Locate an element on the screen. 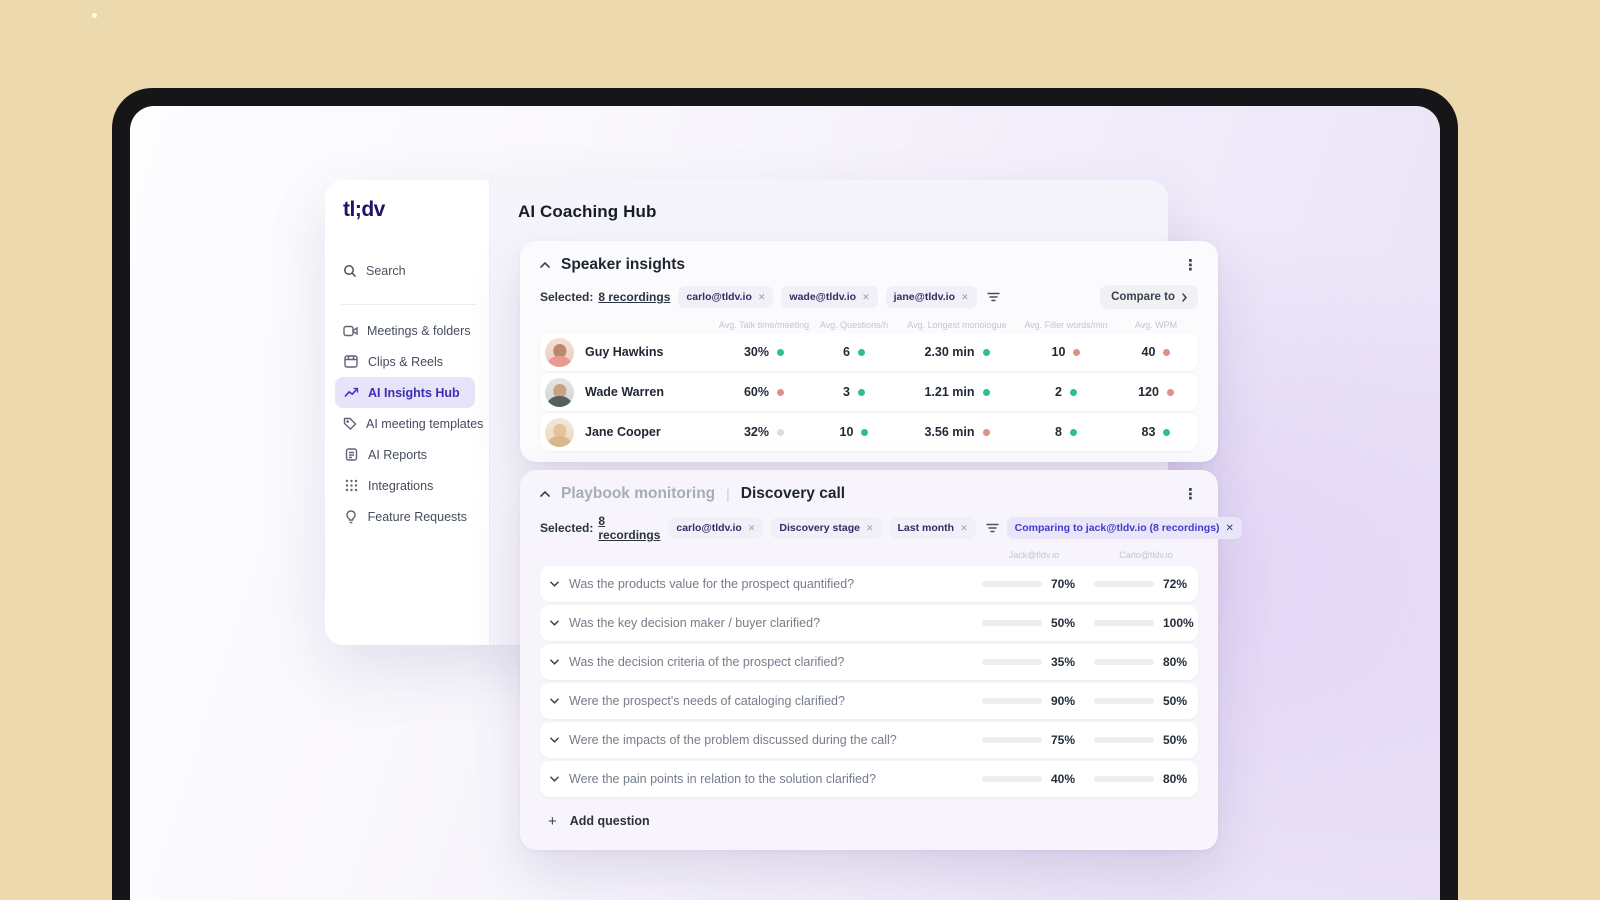 The width and height of the screenshot is (1600, 900). sidebar-item-clips-reels: Clips & Reels is located at coordinates (405, 361).